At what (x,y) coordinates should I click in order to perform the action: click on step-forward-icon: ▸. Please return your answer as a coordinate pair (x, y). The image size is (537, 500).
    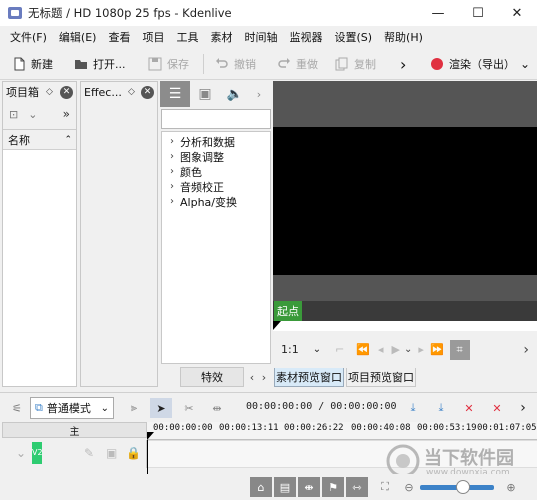
    Looking at the image, I should click on (421, 349).